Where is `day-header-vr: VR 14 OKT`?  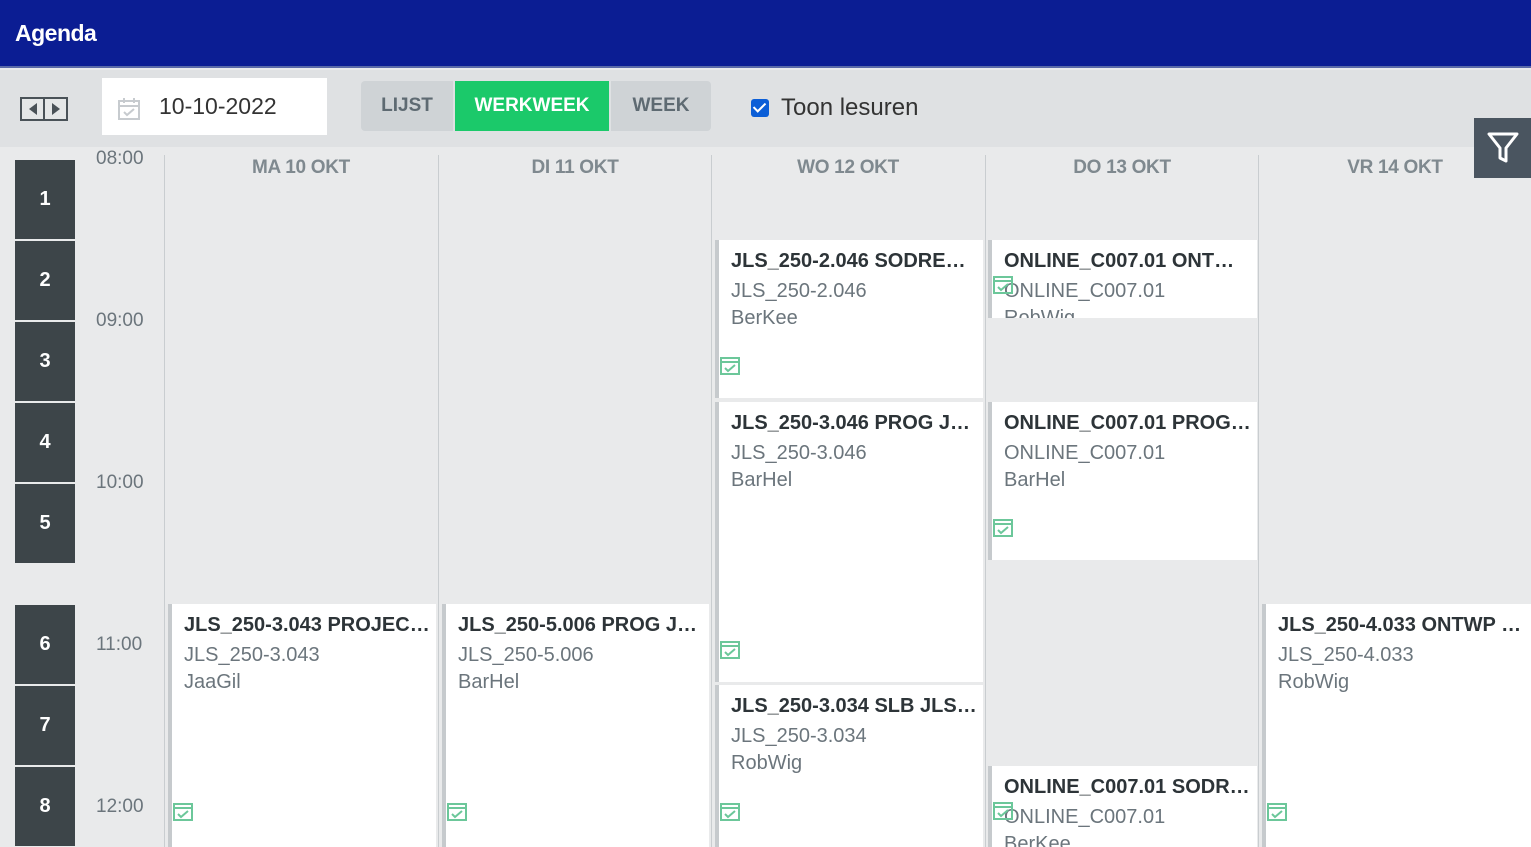 day-header-vr: VR 14 OKT is located at coordinates (1395, 167).